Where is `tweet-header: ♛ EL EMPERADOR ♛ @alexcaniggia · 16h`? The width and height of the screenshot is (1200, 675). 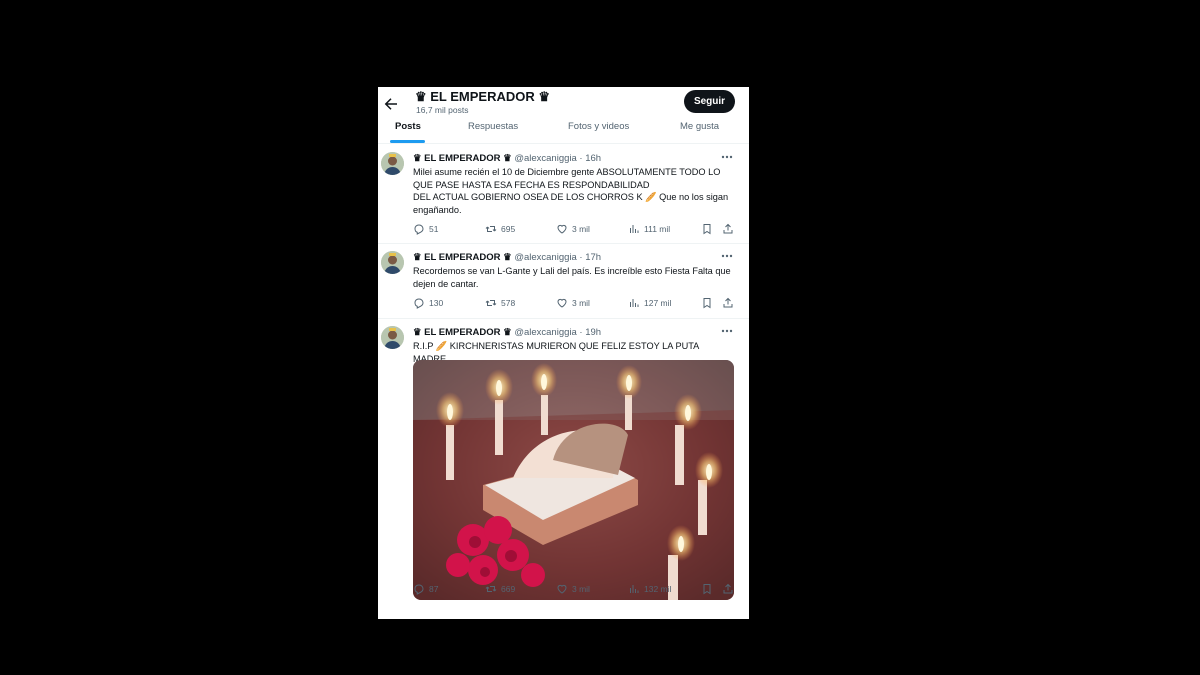 tweet-header: ♛ EL EMPERADOR ♛ @alexcaniggia · 16h is located at coordinates (507, 158).